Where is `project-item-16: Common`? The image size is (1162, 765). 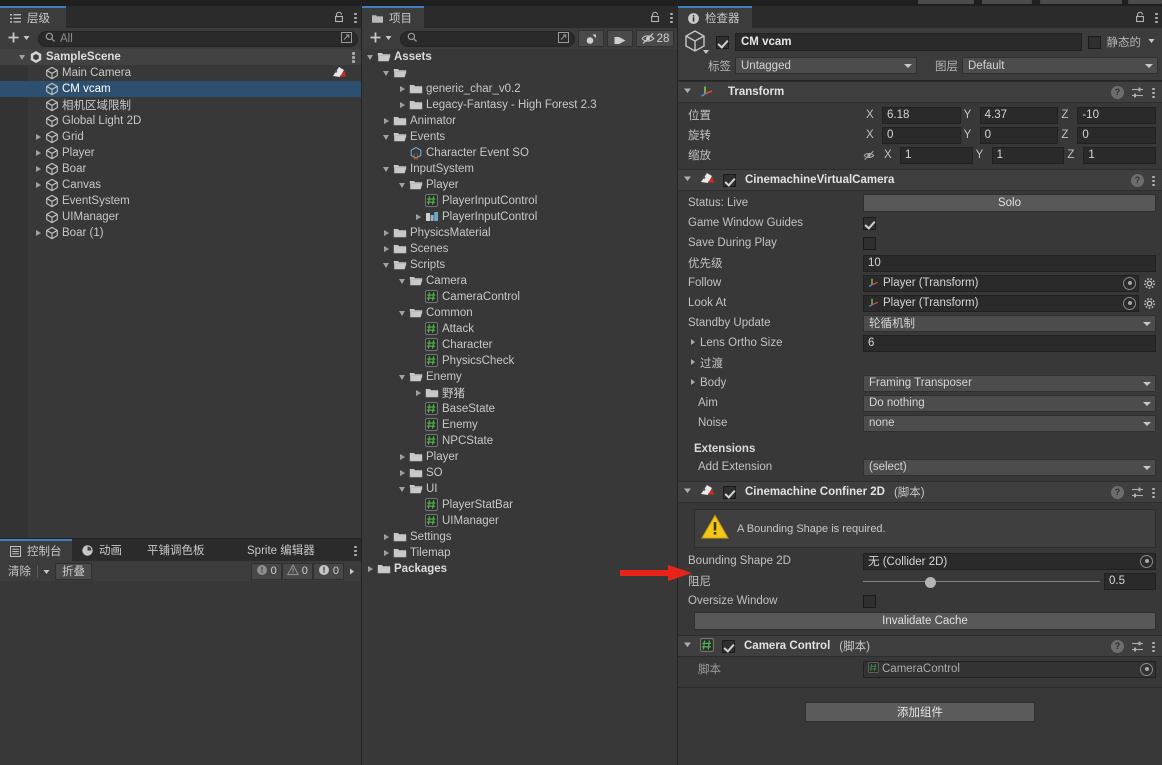 project-item-16: Common is located at coordinates (519, 313).